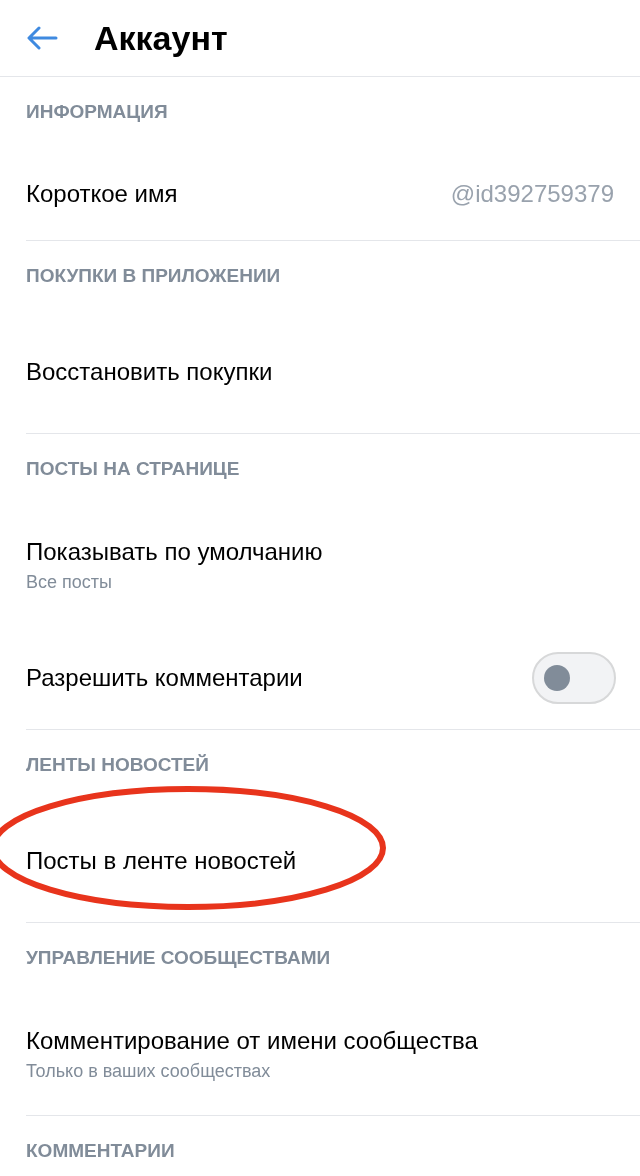 The width and height of the screenshot is (640, 1176). What do you see at coordinates (118, 765) in the screenshot?
I see `section-header: ЛЕНТЫ НОВОСТЕЙ` at bounding box center [118, 765].